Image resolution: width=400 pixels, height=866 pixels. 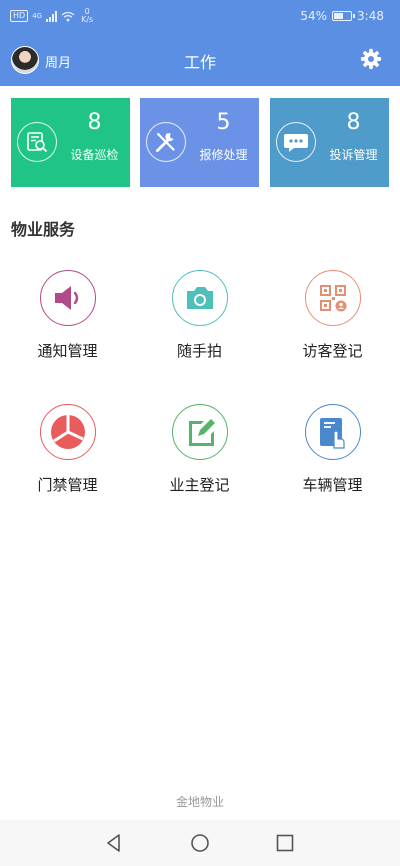 What do you see at coordinates (332, 351) in the screenshot?
I see `service-label: 访客登记` at bounding box center [332, 351].